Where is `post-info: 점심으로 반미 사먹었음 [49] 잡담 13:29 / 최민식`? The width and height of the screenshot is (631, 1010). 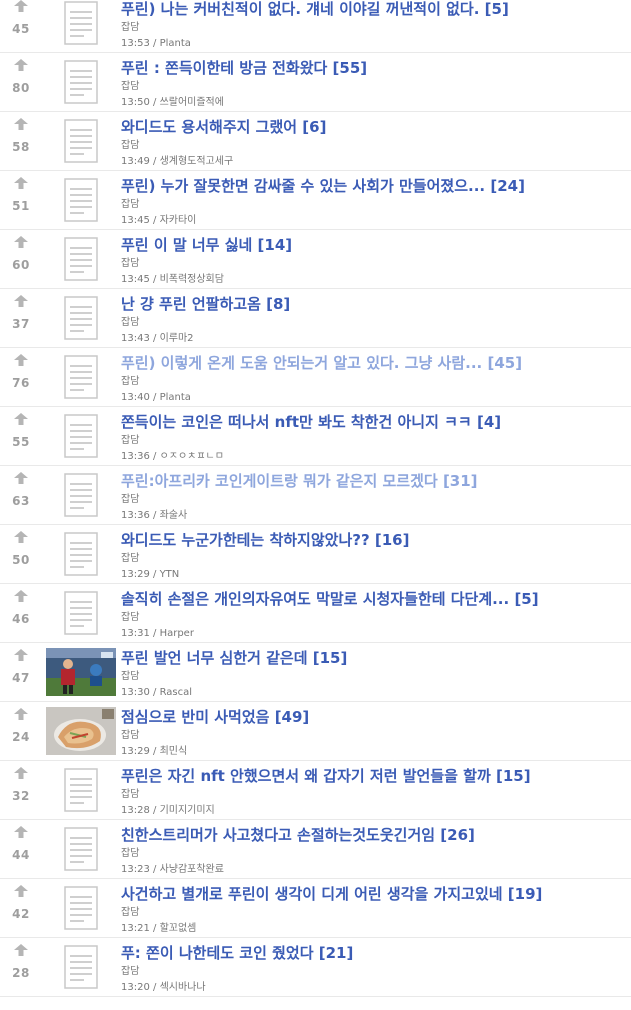 post-info: 점심으로 반미 사먹었음 [49] 잡담 13:29 / 최민식 is located at coordinates (374, 733).